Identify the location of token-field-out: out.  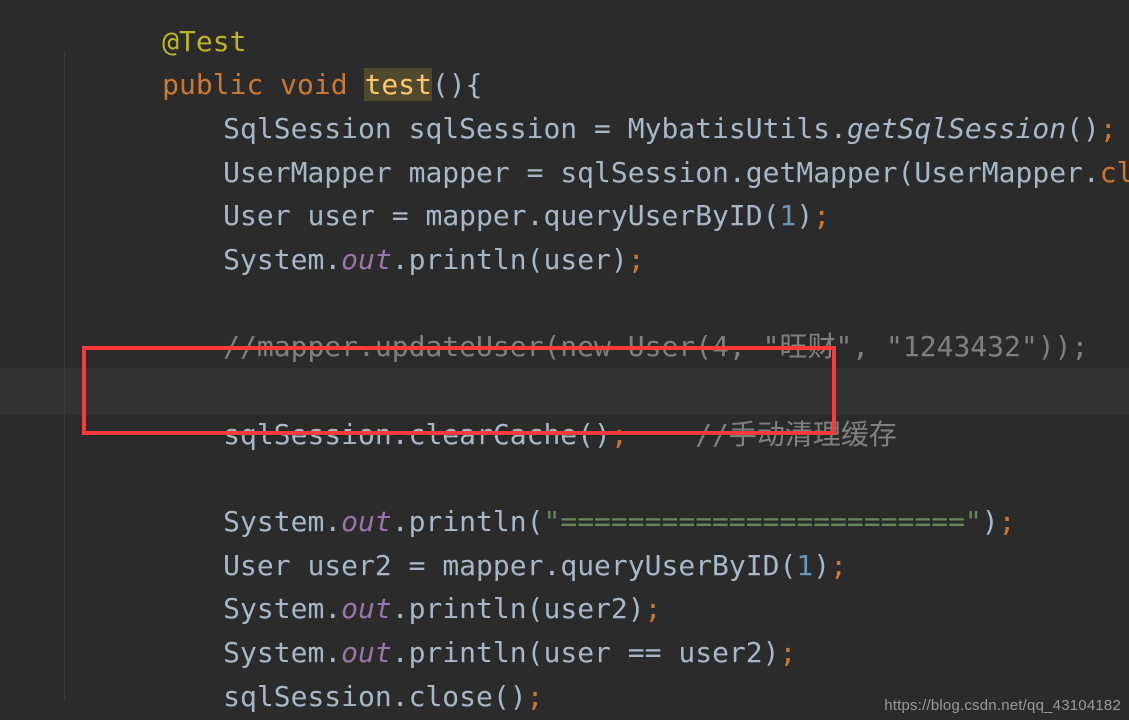
(366, 259).